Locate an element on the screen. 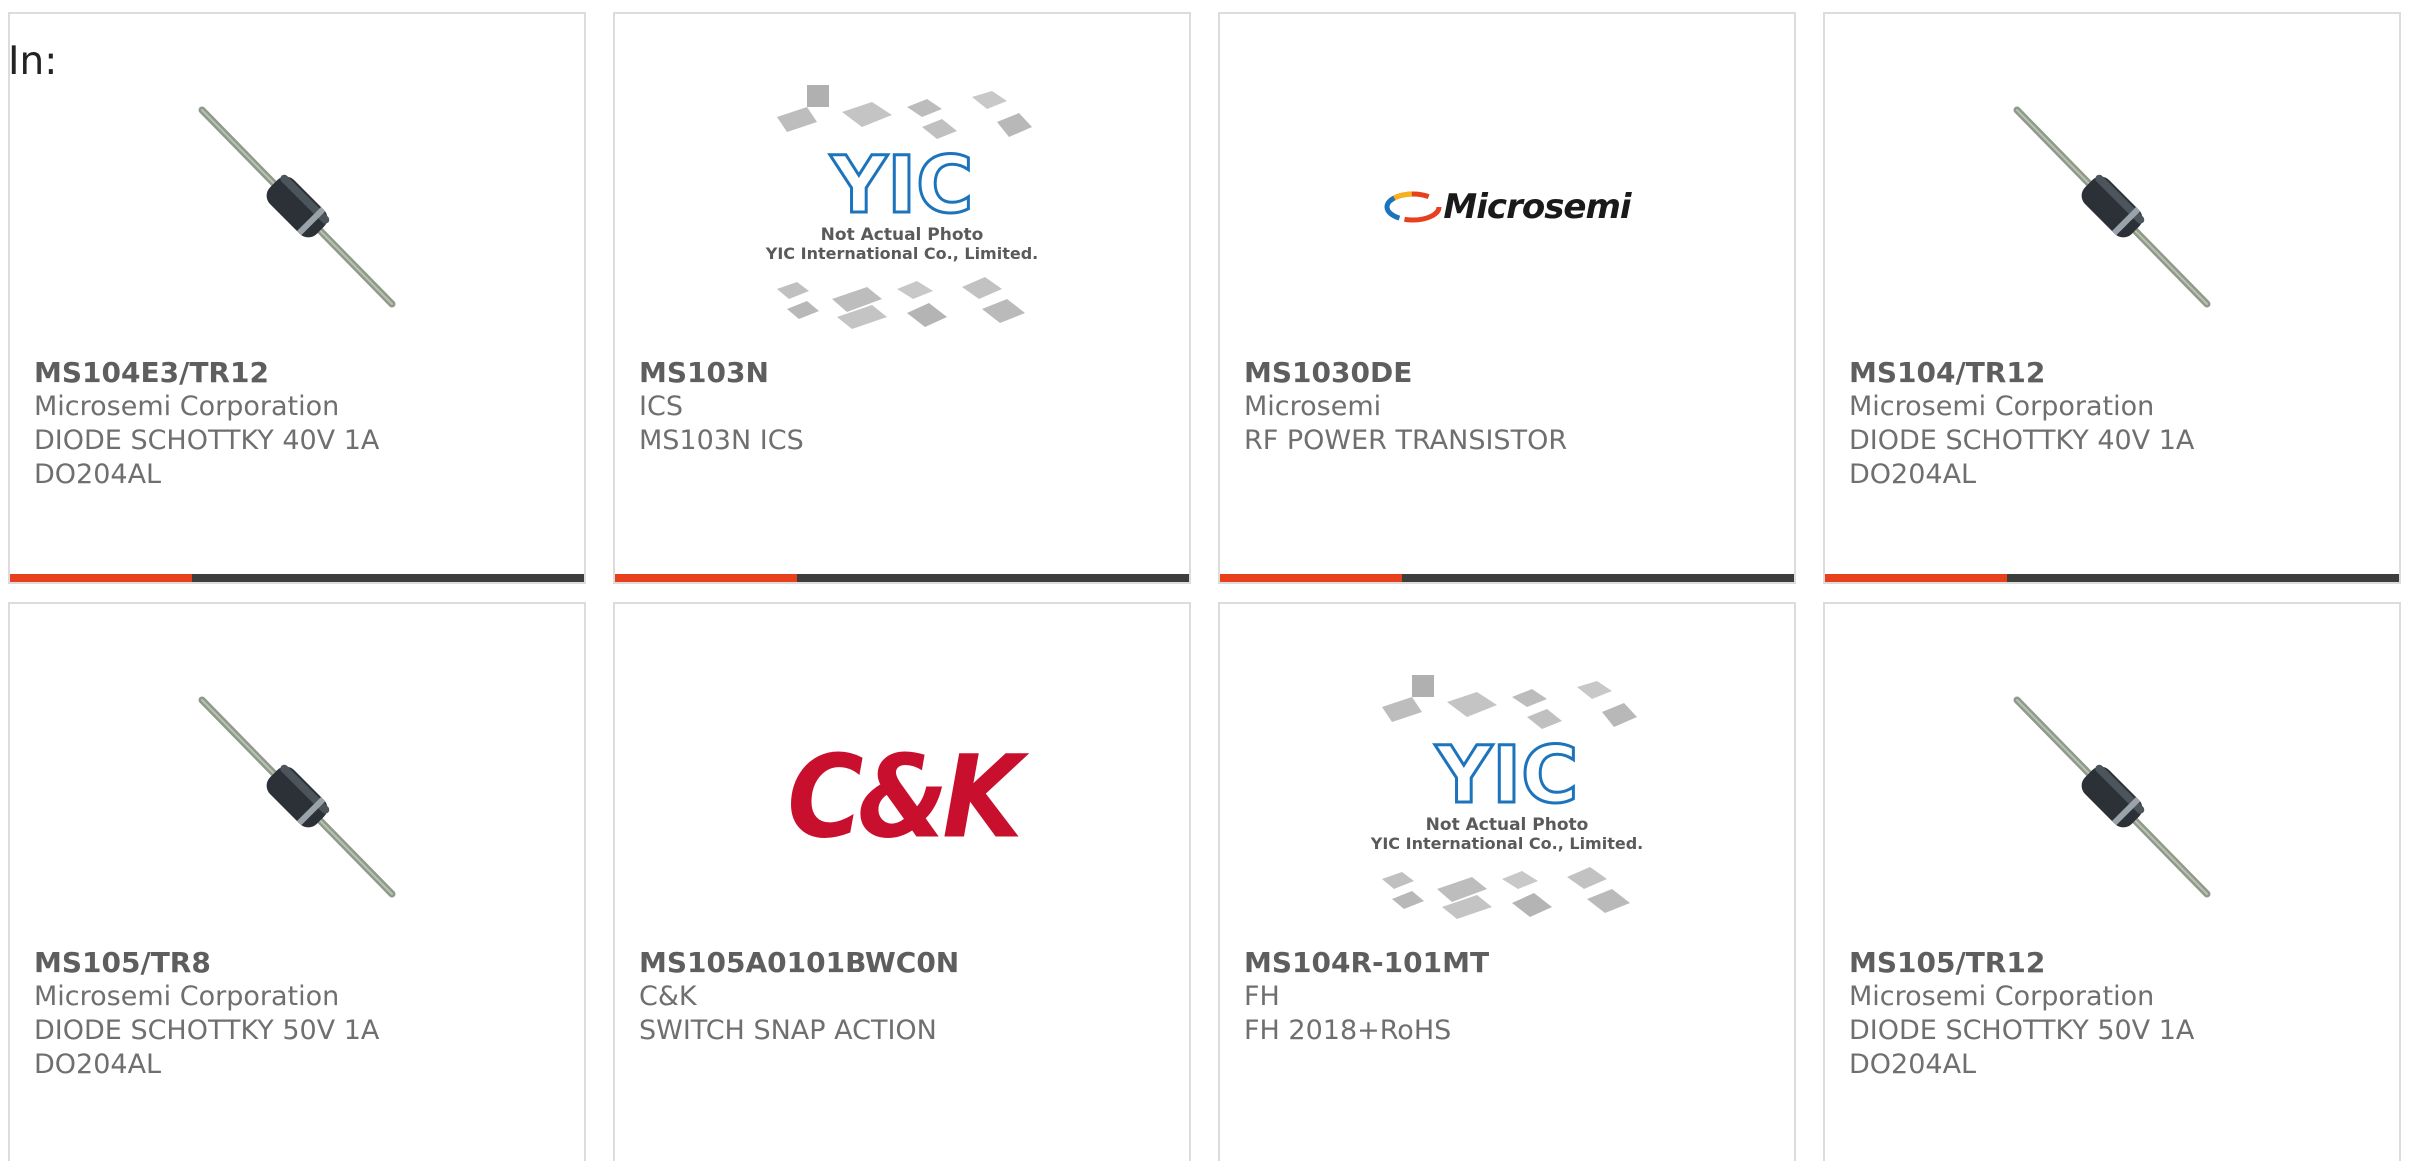 Image resolution: width=2410 pixels, height=1161 pixels. part-number: MS1030DE is located at coordinates (1513, 373).